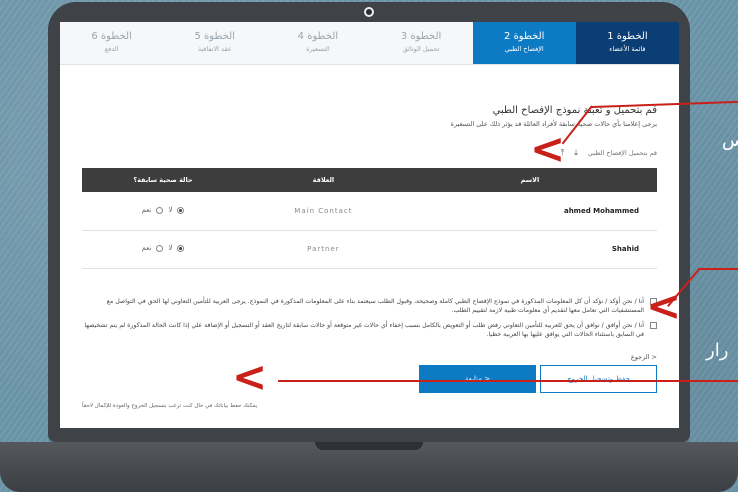 The height and width of the screenshot is (492, 738). What do you see at coordinates (529, 211) in the screenshot?
I see `member-name: ahmed Mohammed` at bounding box center [529, 211].